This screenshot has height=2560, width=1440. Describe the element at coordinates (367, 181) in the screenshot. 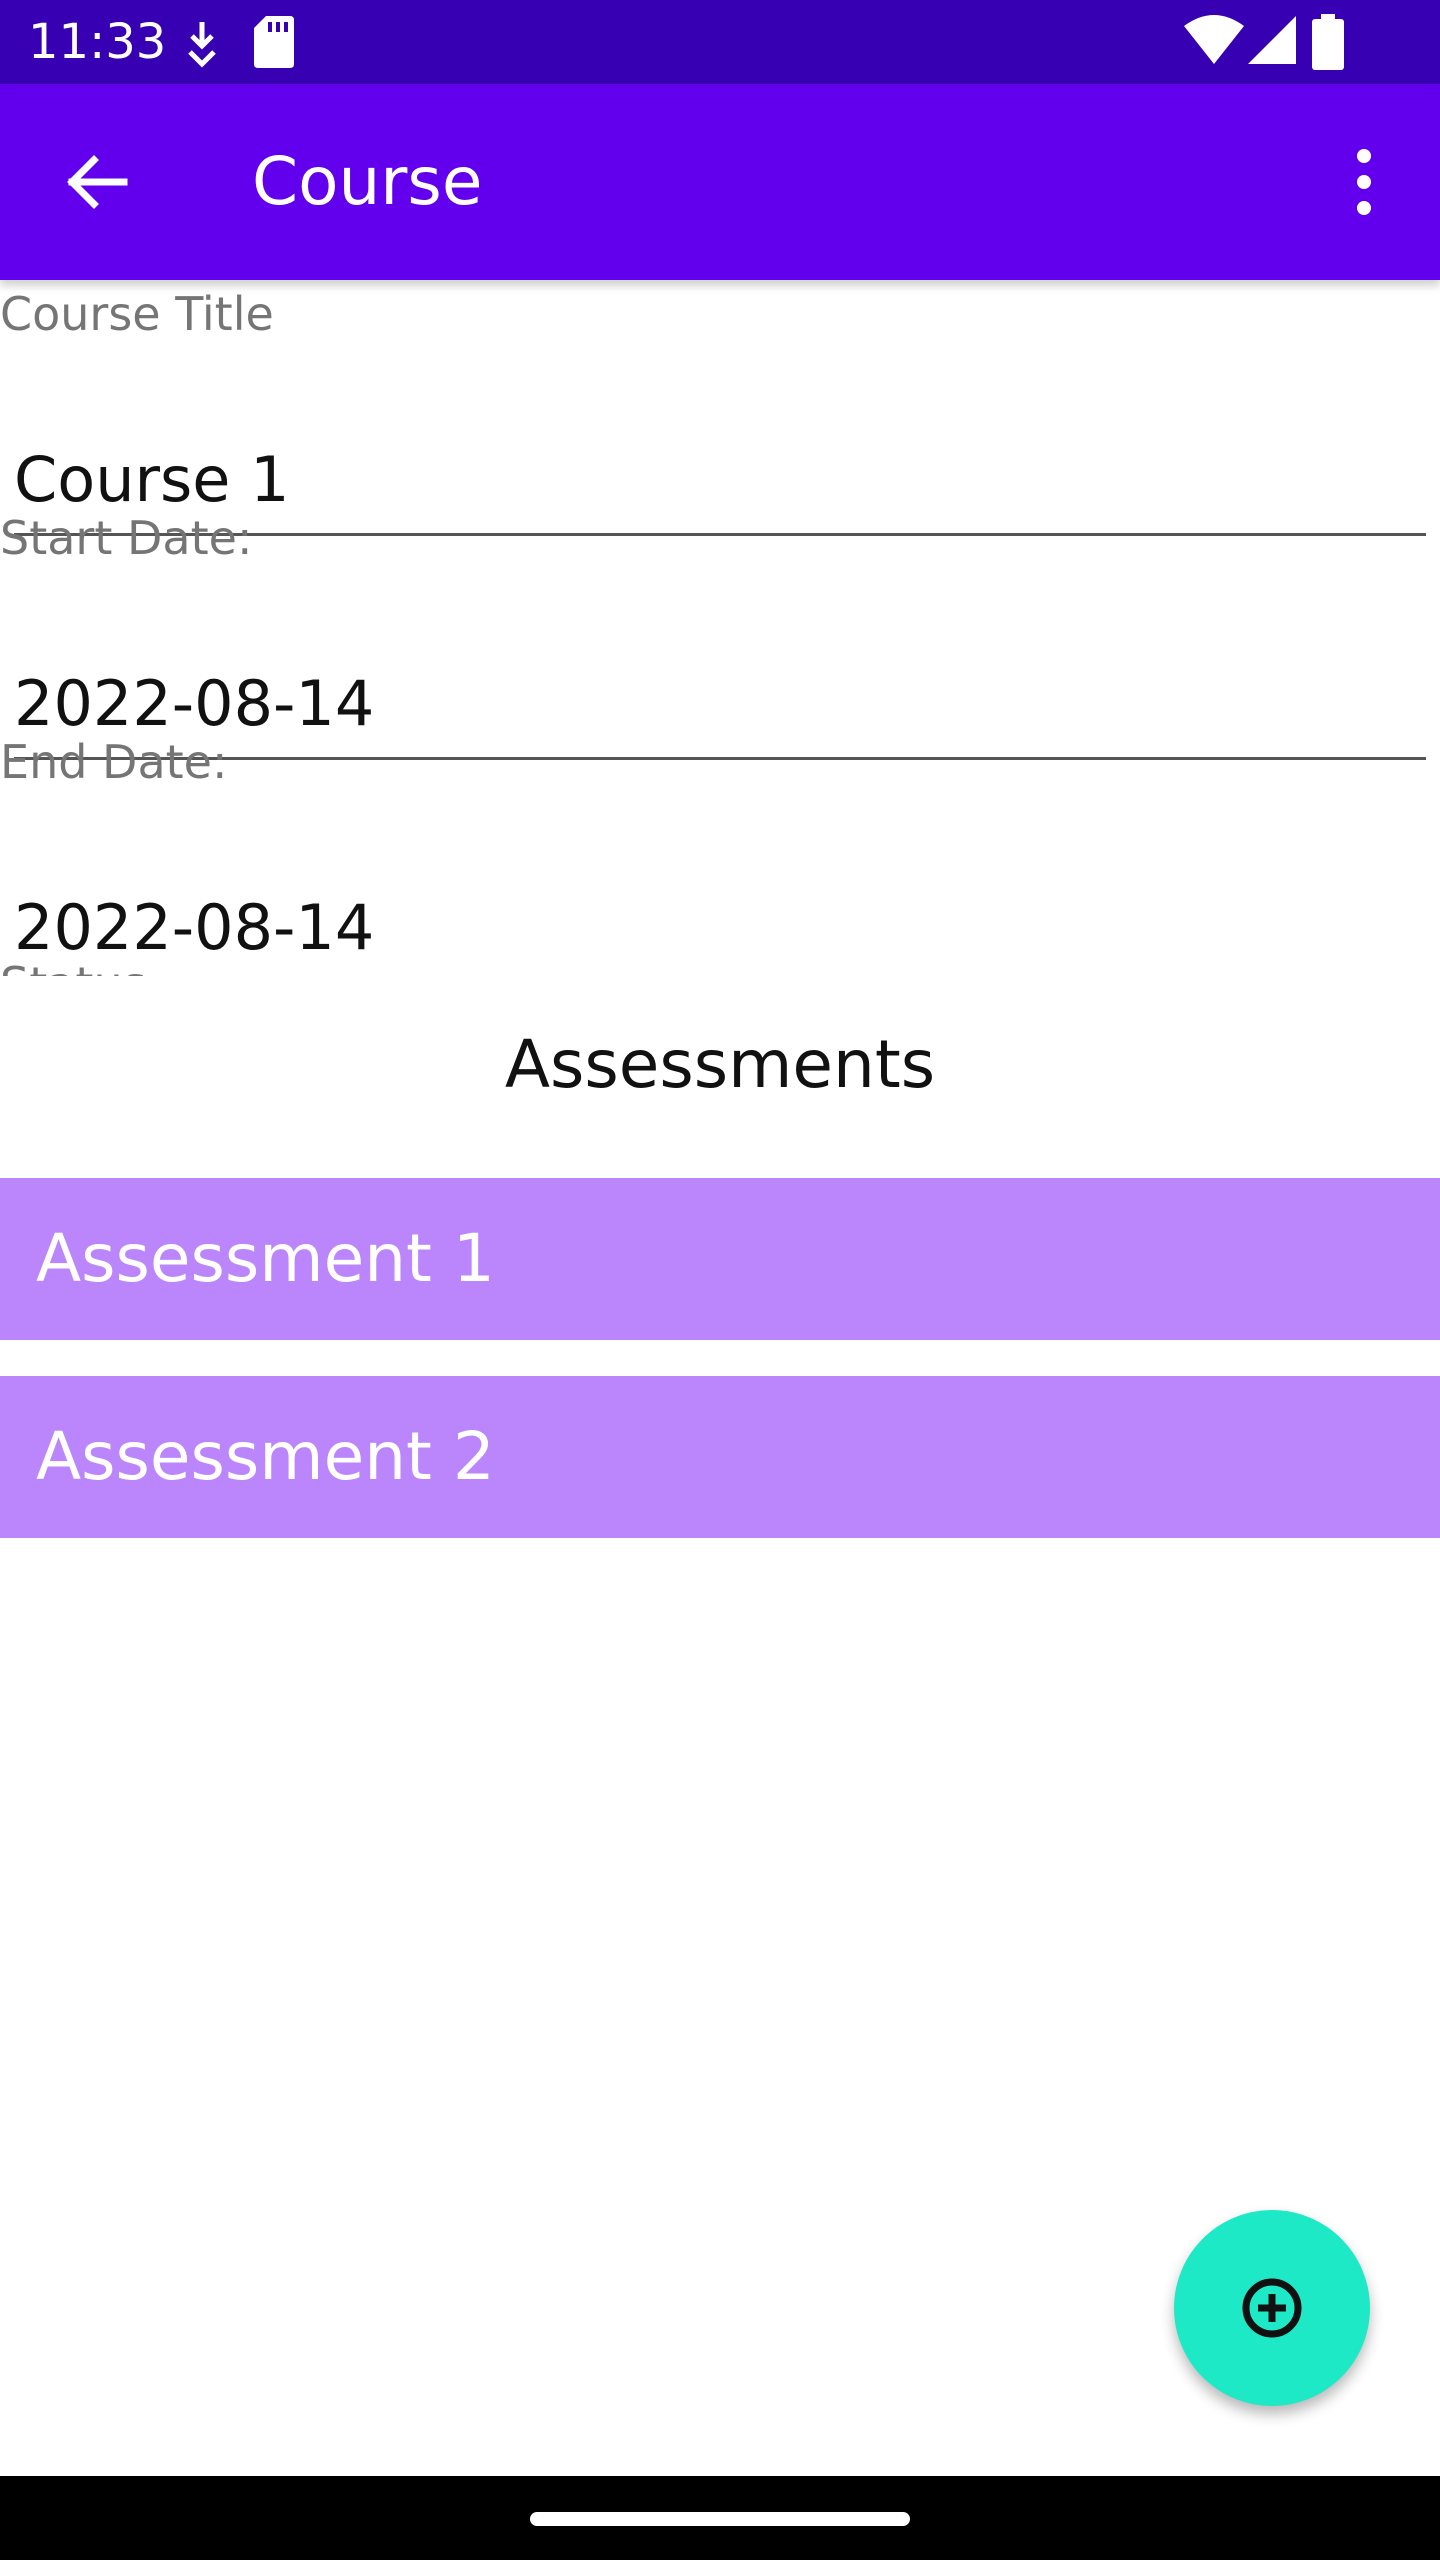

I see `page-title: Course` at that location.